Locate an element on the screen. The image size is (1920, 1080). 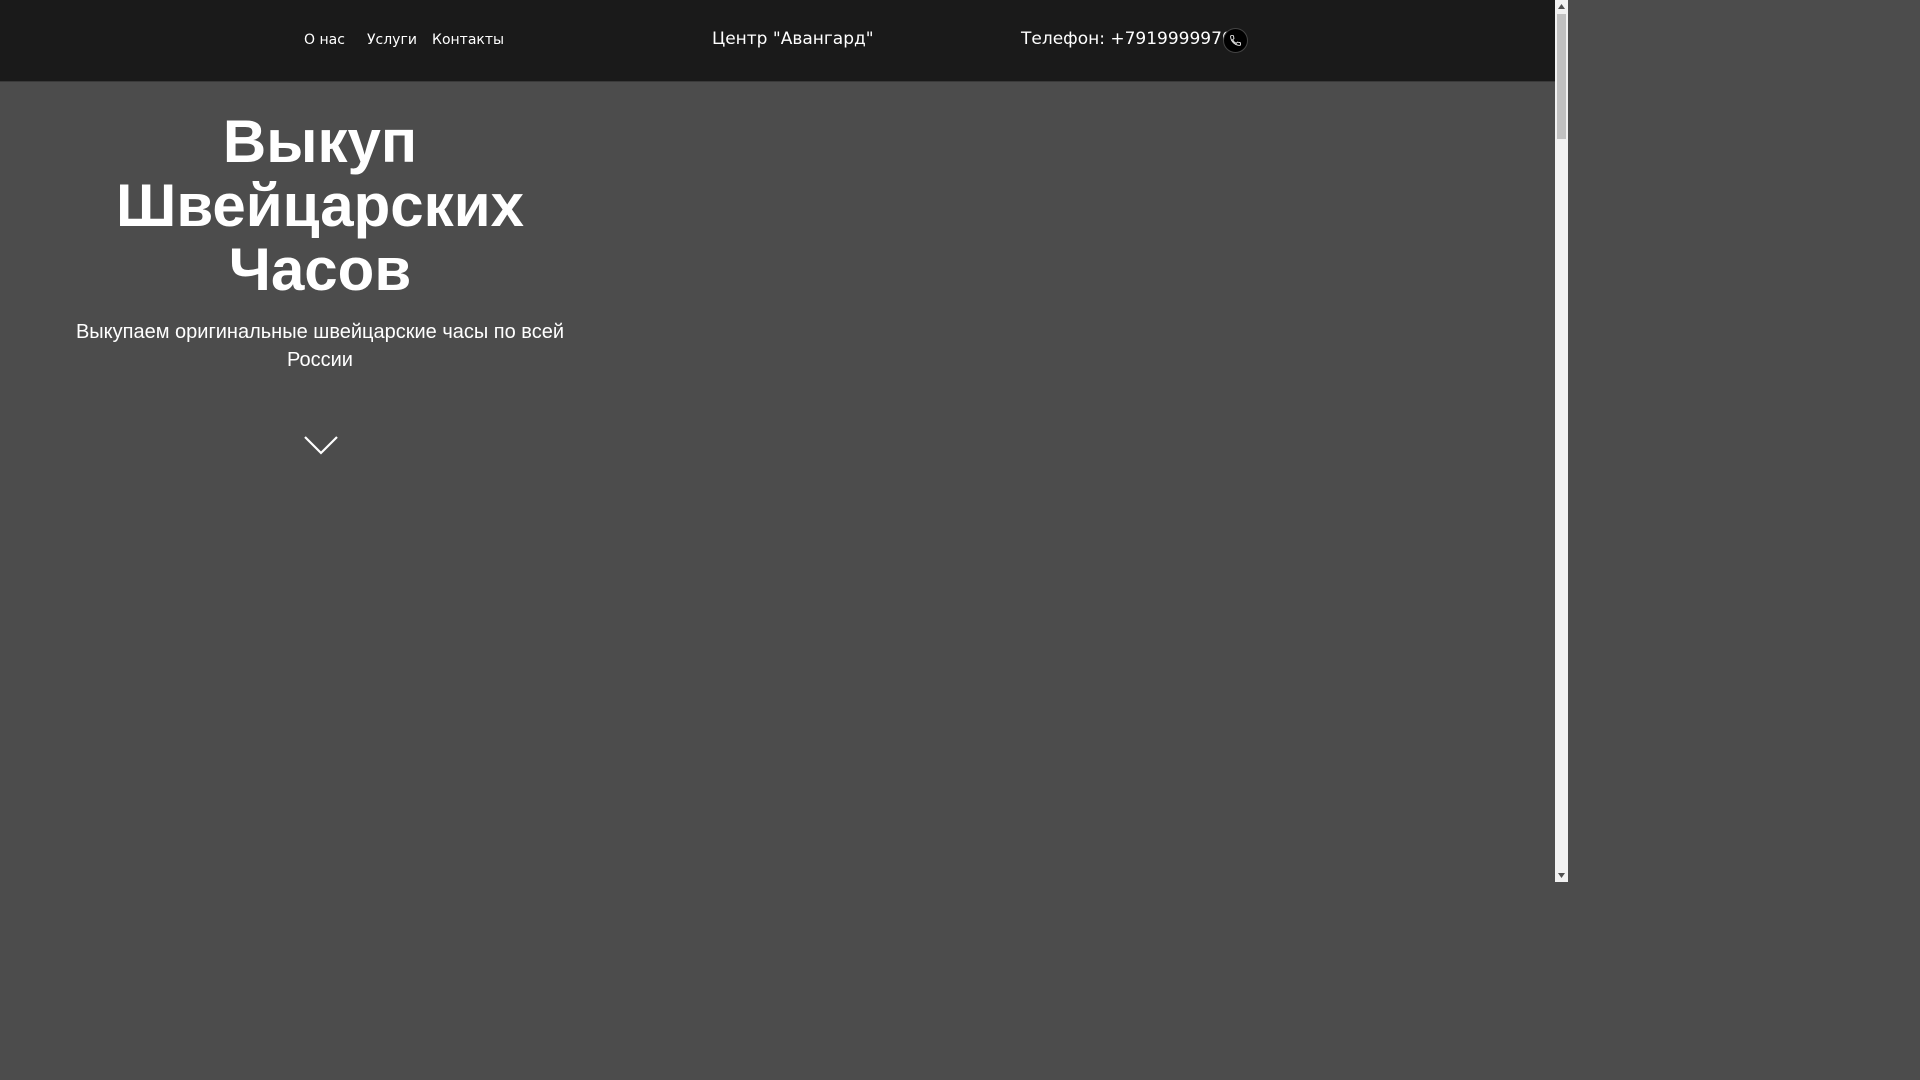
scrollbar-thumb is located at coordinates (1561, 76).